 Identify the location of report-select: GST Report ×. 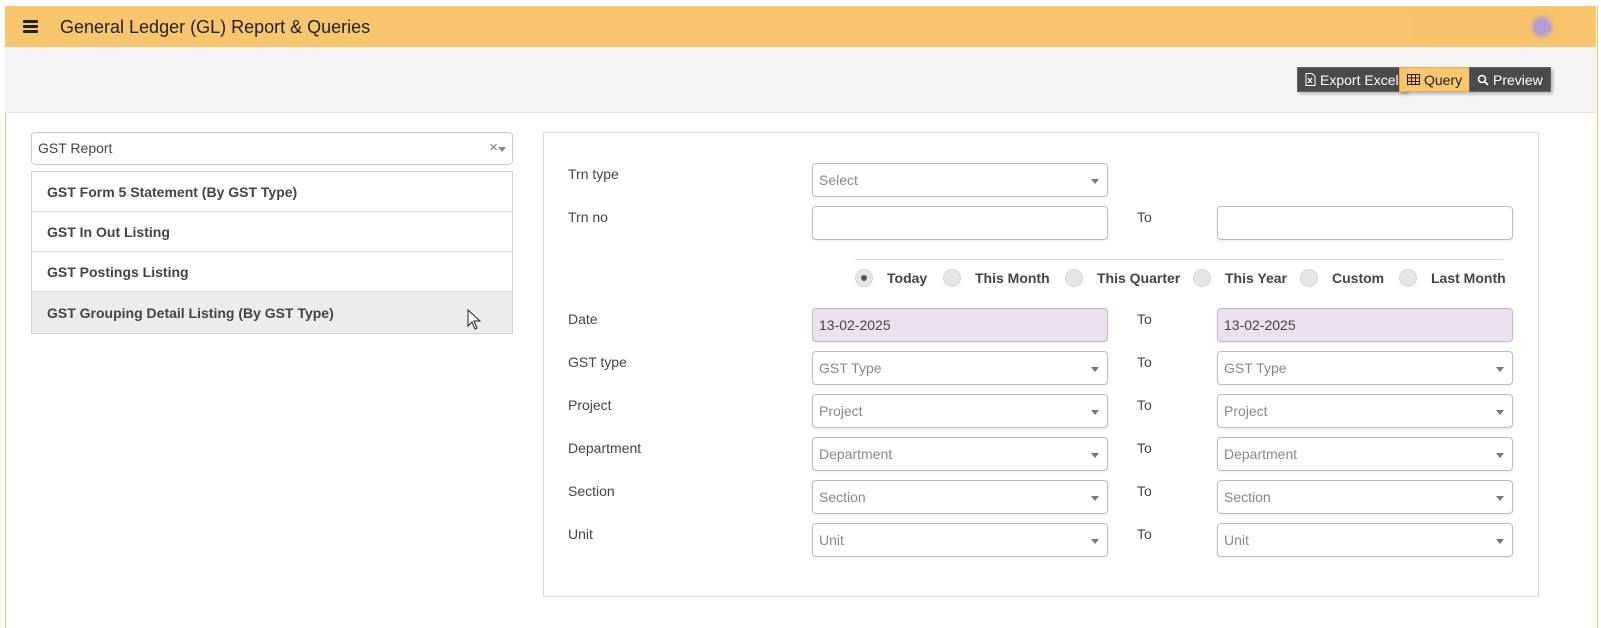
(272, 148).